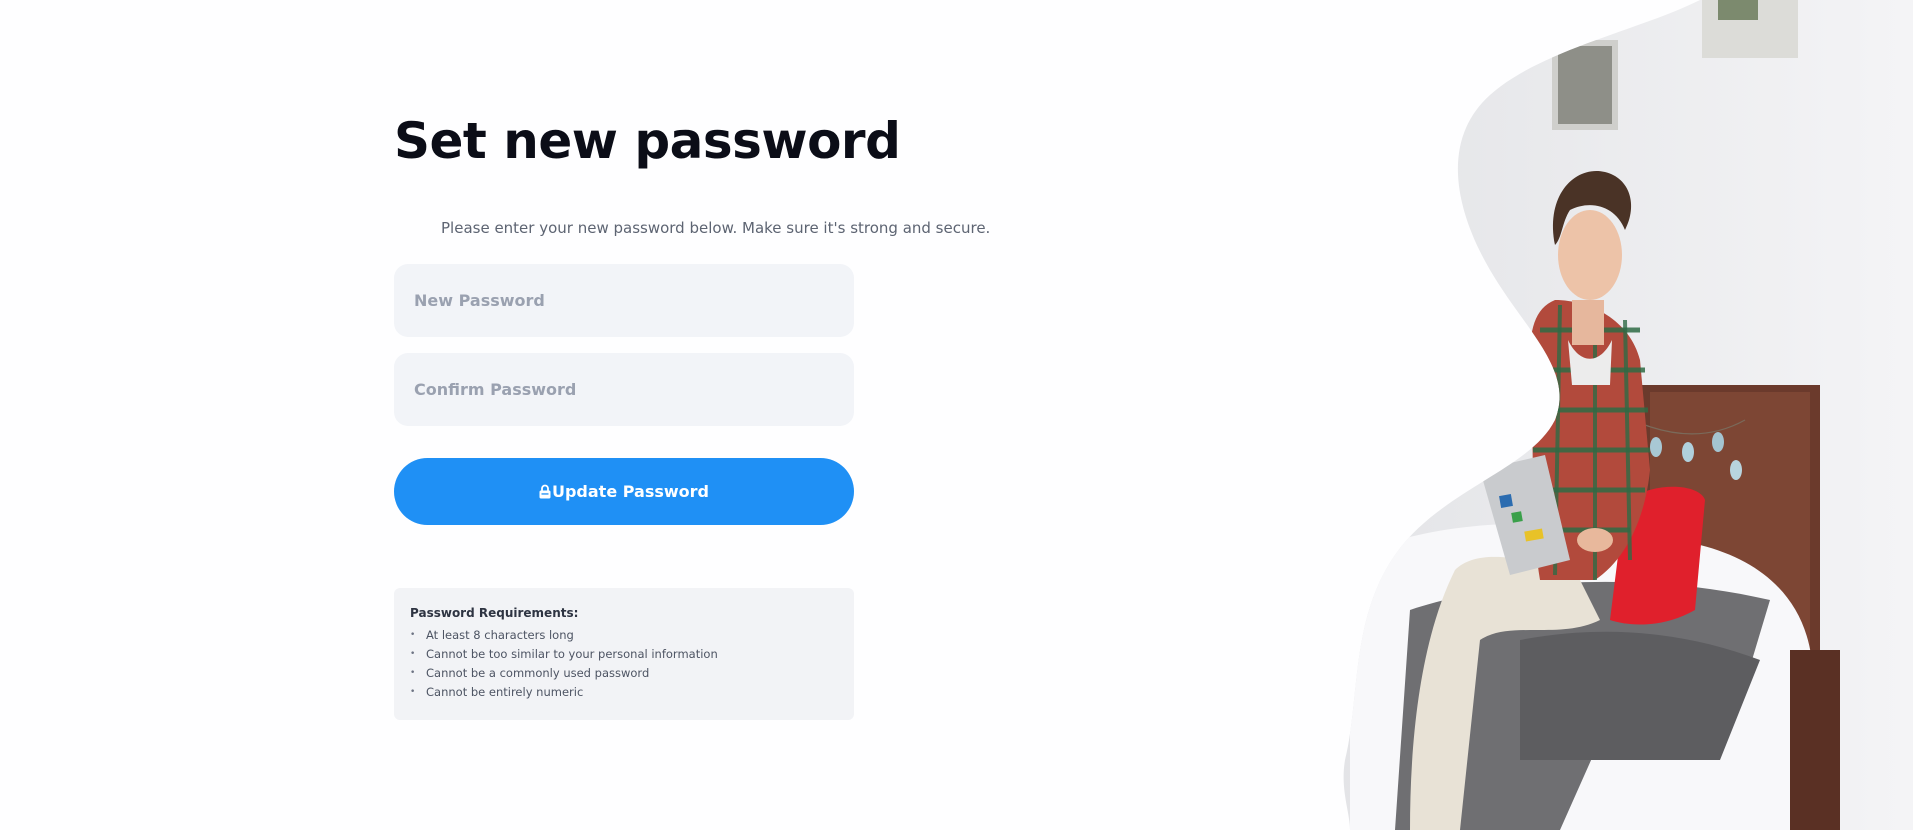  I want to click on confirm-password-input, so click(634, 389).